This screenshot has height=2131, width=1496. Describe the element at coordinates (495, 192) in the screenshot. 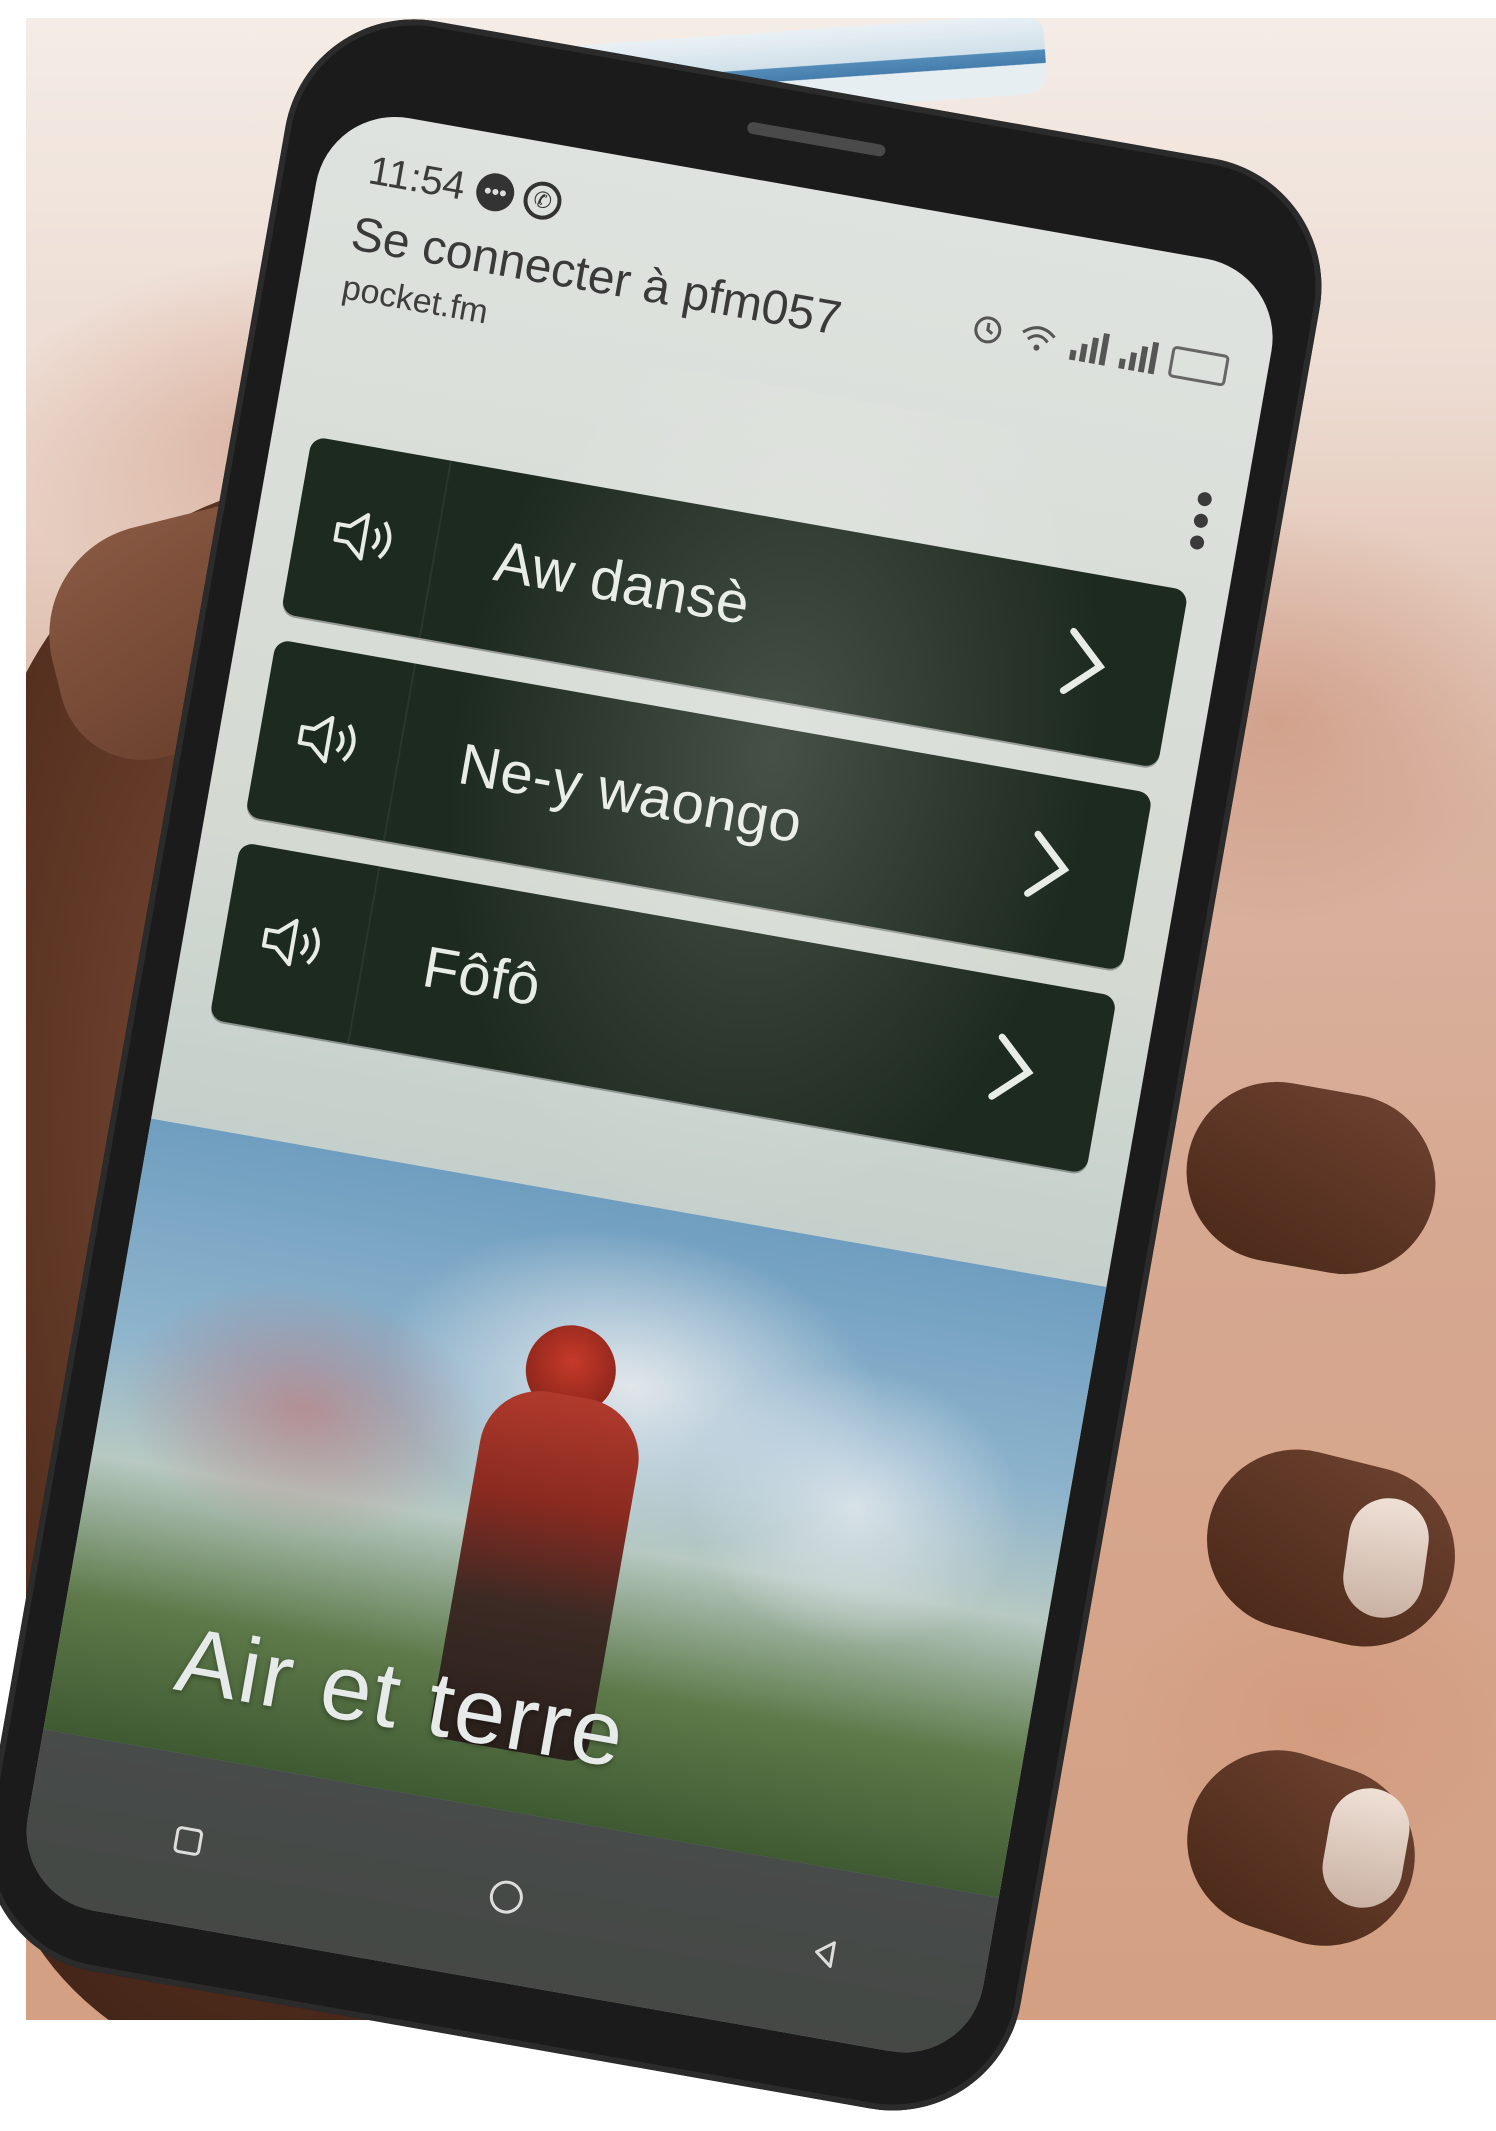

I see `message-icon: •••` at that location.